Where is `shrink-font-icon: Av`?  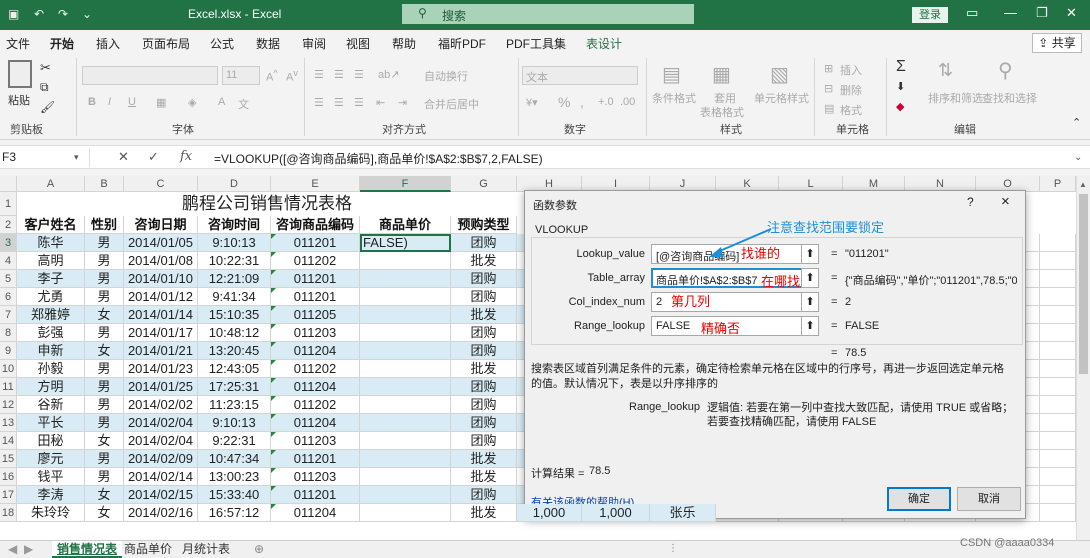 shrink-font-icon: Av is located at coordinates (292, 76).